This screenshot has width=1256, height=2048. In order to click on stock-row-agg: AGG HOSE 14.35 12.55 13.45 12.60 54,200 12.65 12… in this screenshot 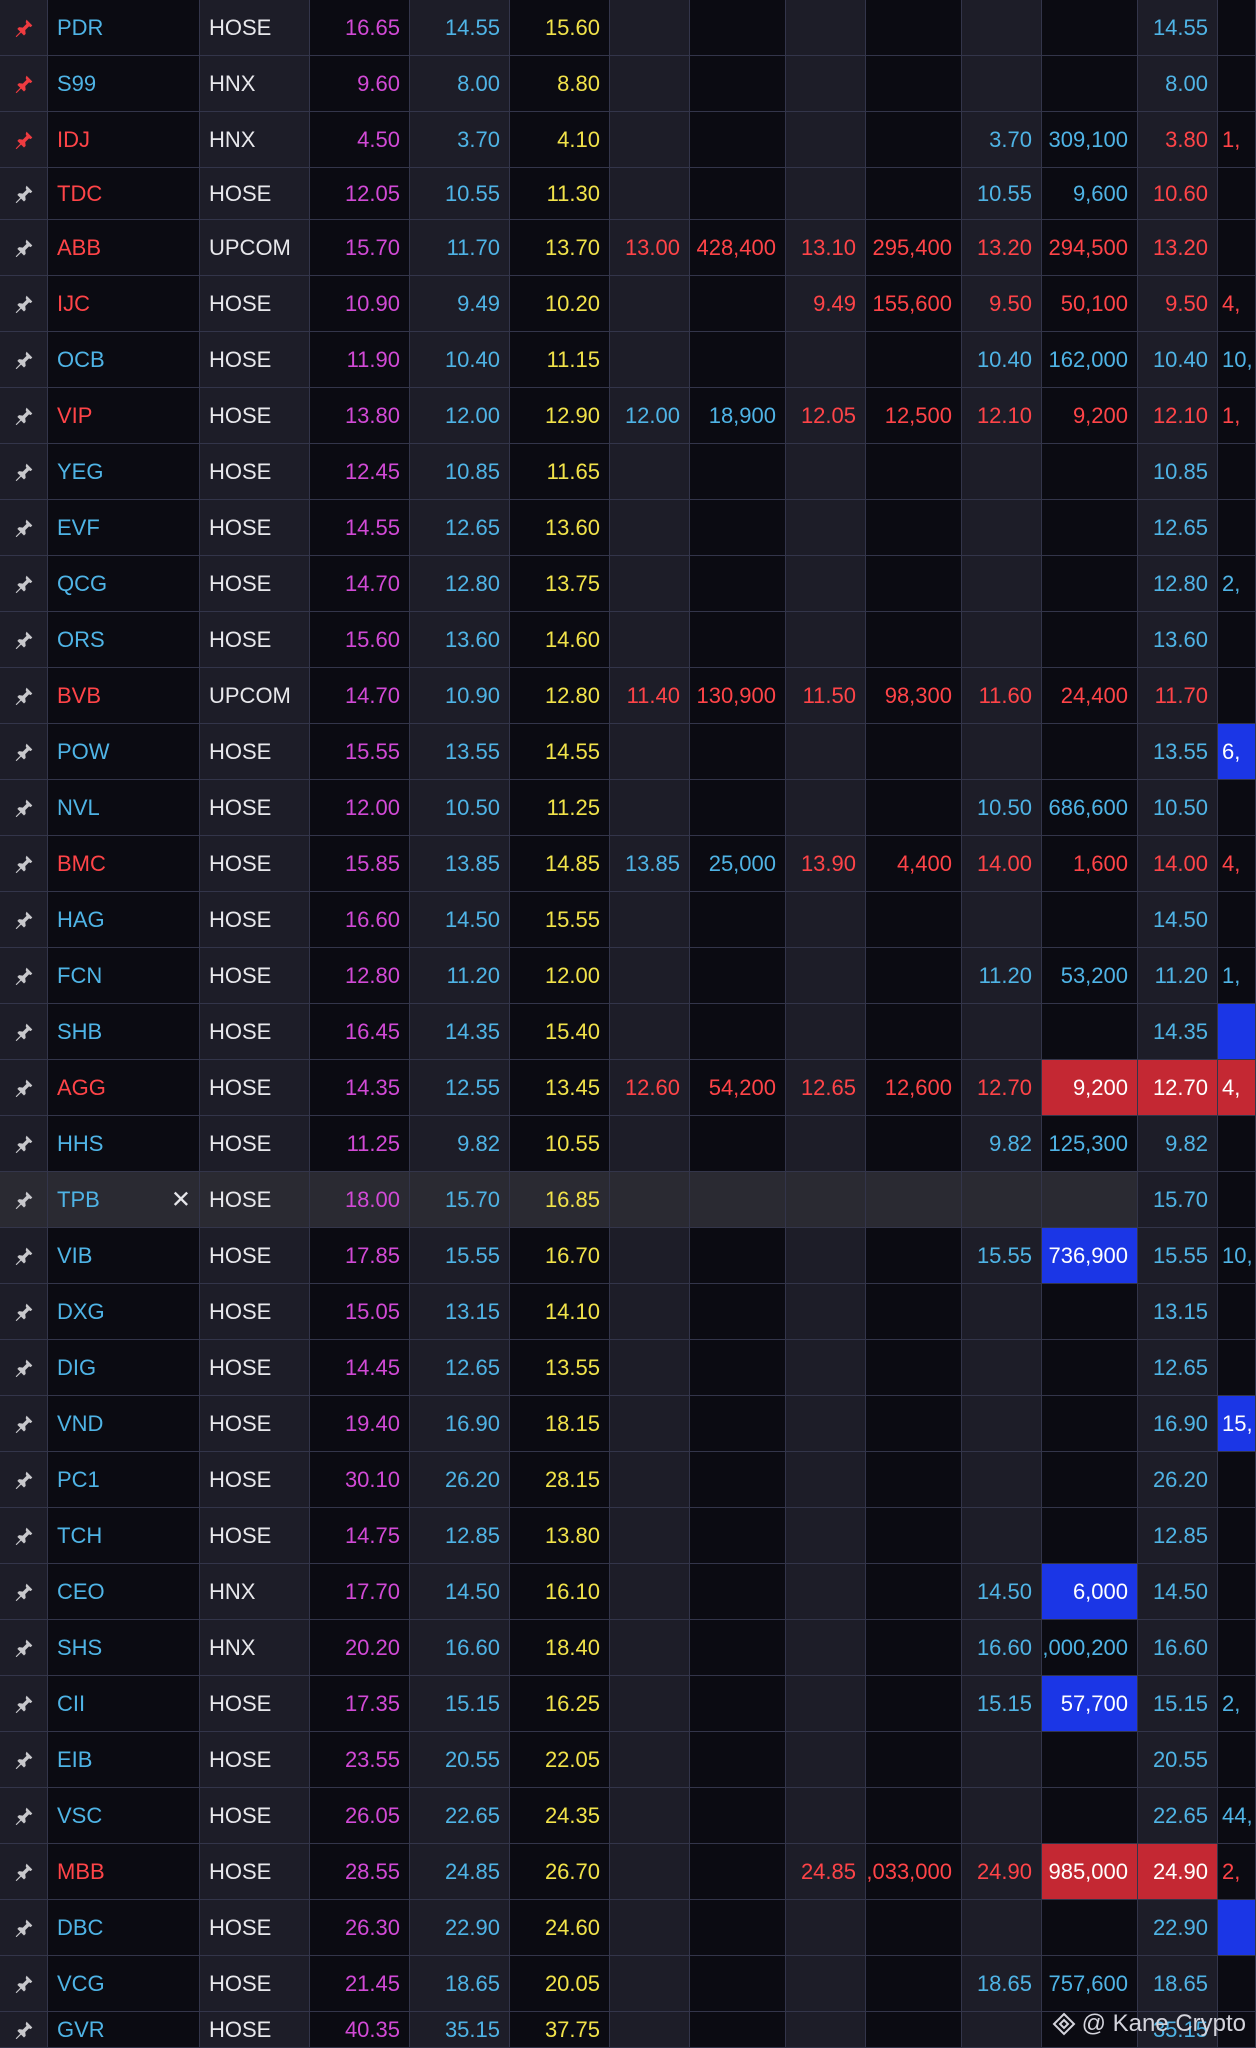, I will do `click(628, 1088)`.